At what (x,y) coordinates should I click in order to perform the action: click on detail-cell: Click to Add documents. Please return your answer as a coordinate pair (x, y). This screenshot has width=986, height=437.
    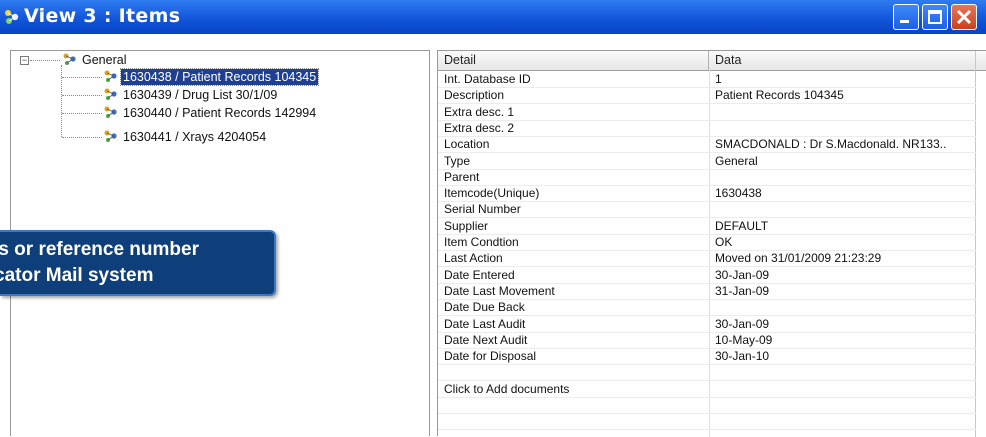
    Looking at the image, I should click on (507, 388).